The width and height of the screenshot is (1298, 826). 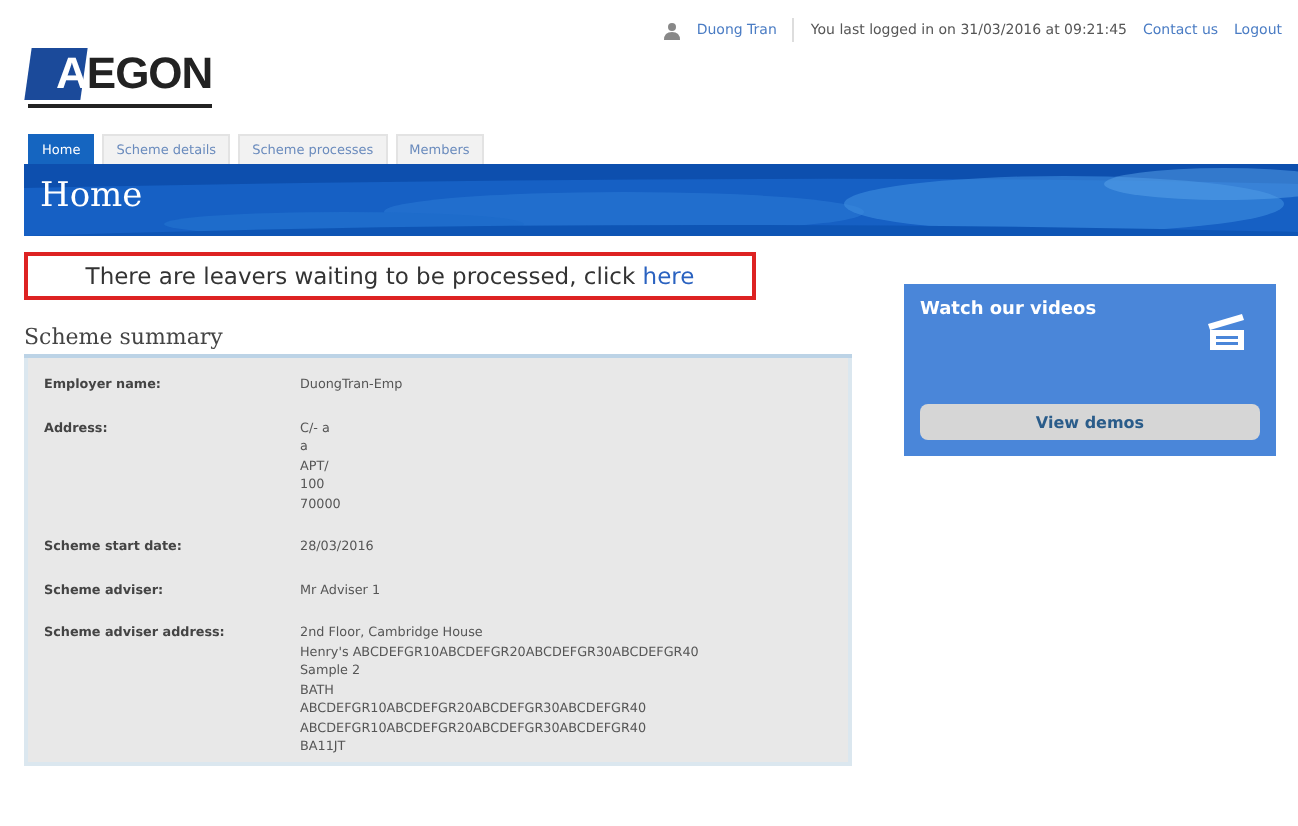 I want to click on alert-message: There are leavers waiting to be processed, click here, so click(x=390, y=276).